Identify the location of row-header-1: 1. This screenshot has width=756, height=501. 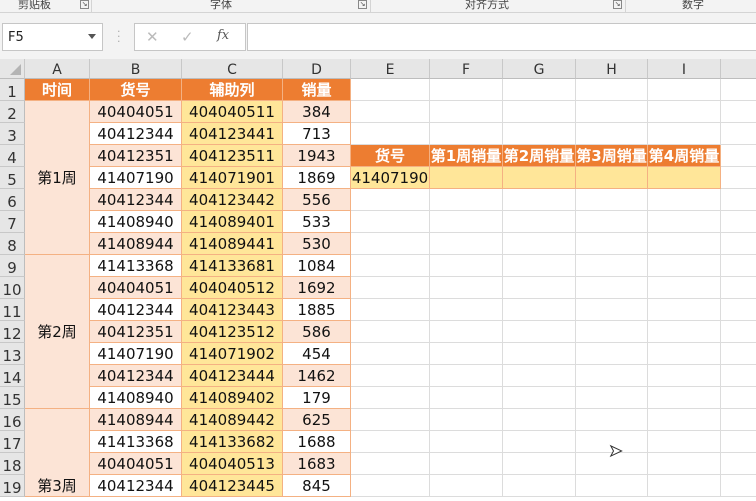
(12, 90).